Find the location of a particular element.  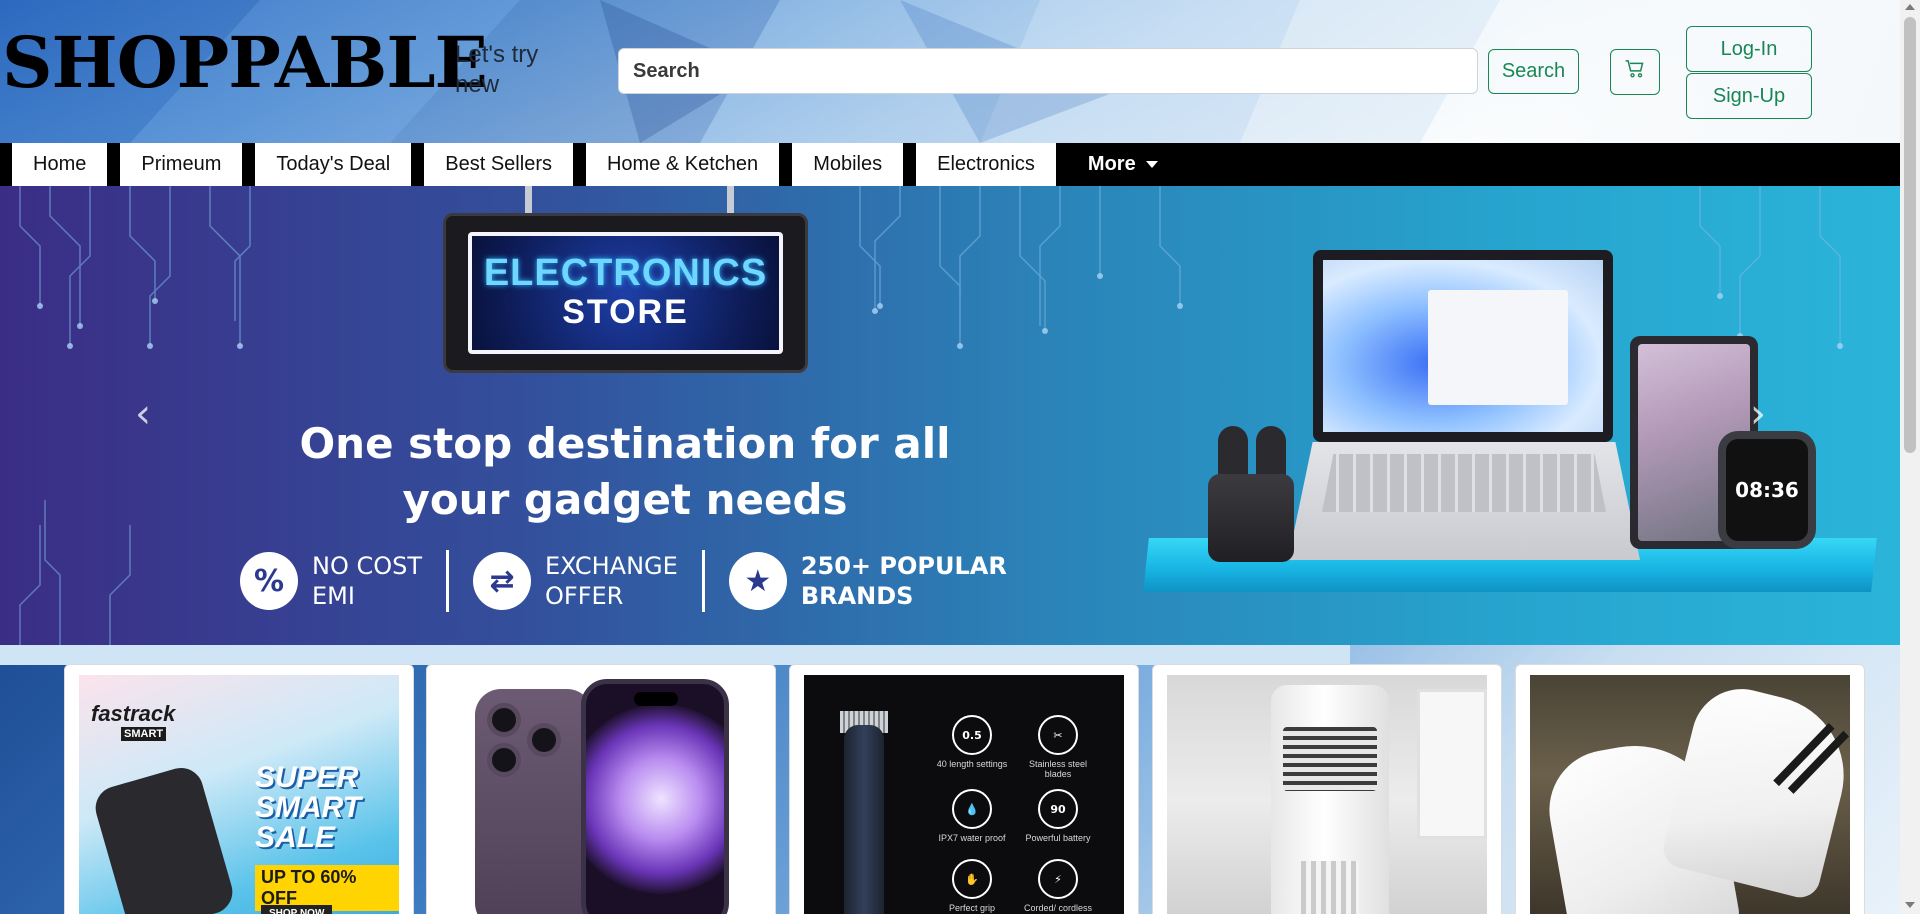

smartwatch-icon is located at coordinates (164, 838).